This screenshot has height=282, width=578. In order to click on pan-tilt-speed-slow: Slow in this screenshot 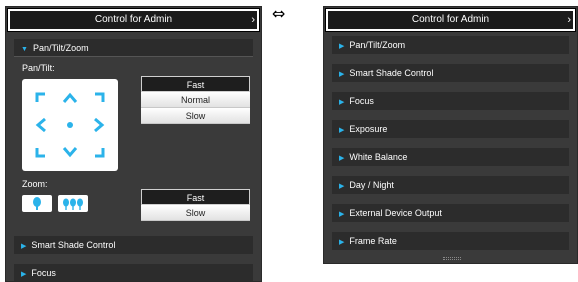, I will do `click(195, 116)`.